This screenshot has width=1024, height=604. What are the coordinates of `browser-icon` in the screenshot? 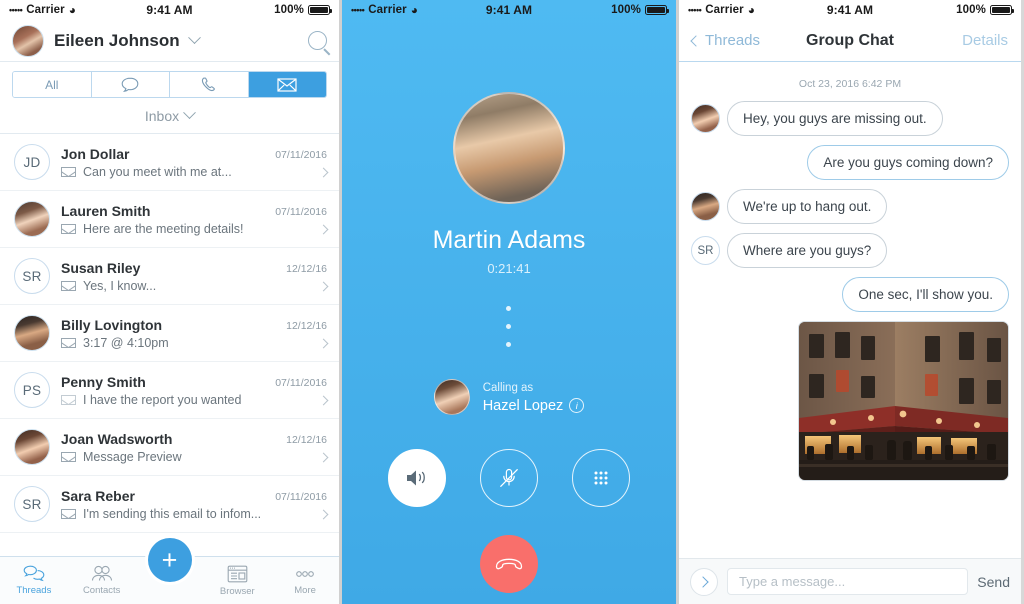 It's located at (237, 573).